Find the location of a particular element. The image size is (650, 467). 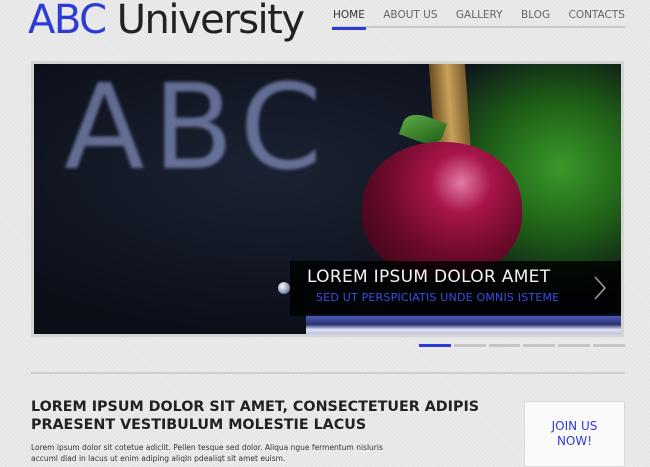

pin-shape is located at coordinates (284, 288).